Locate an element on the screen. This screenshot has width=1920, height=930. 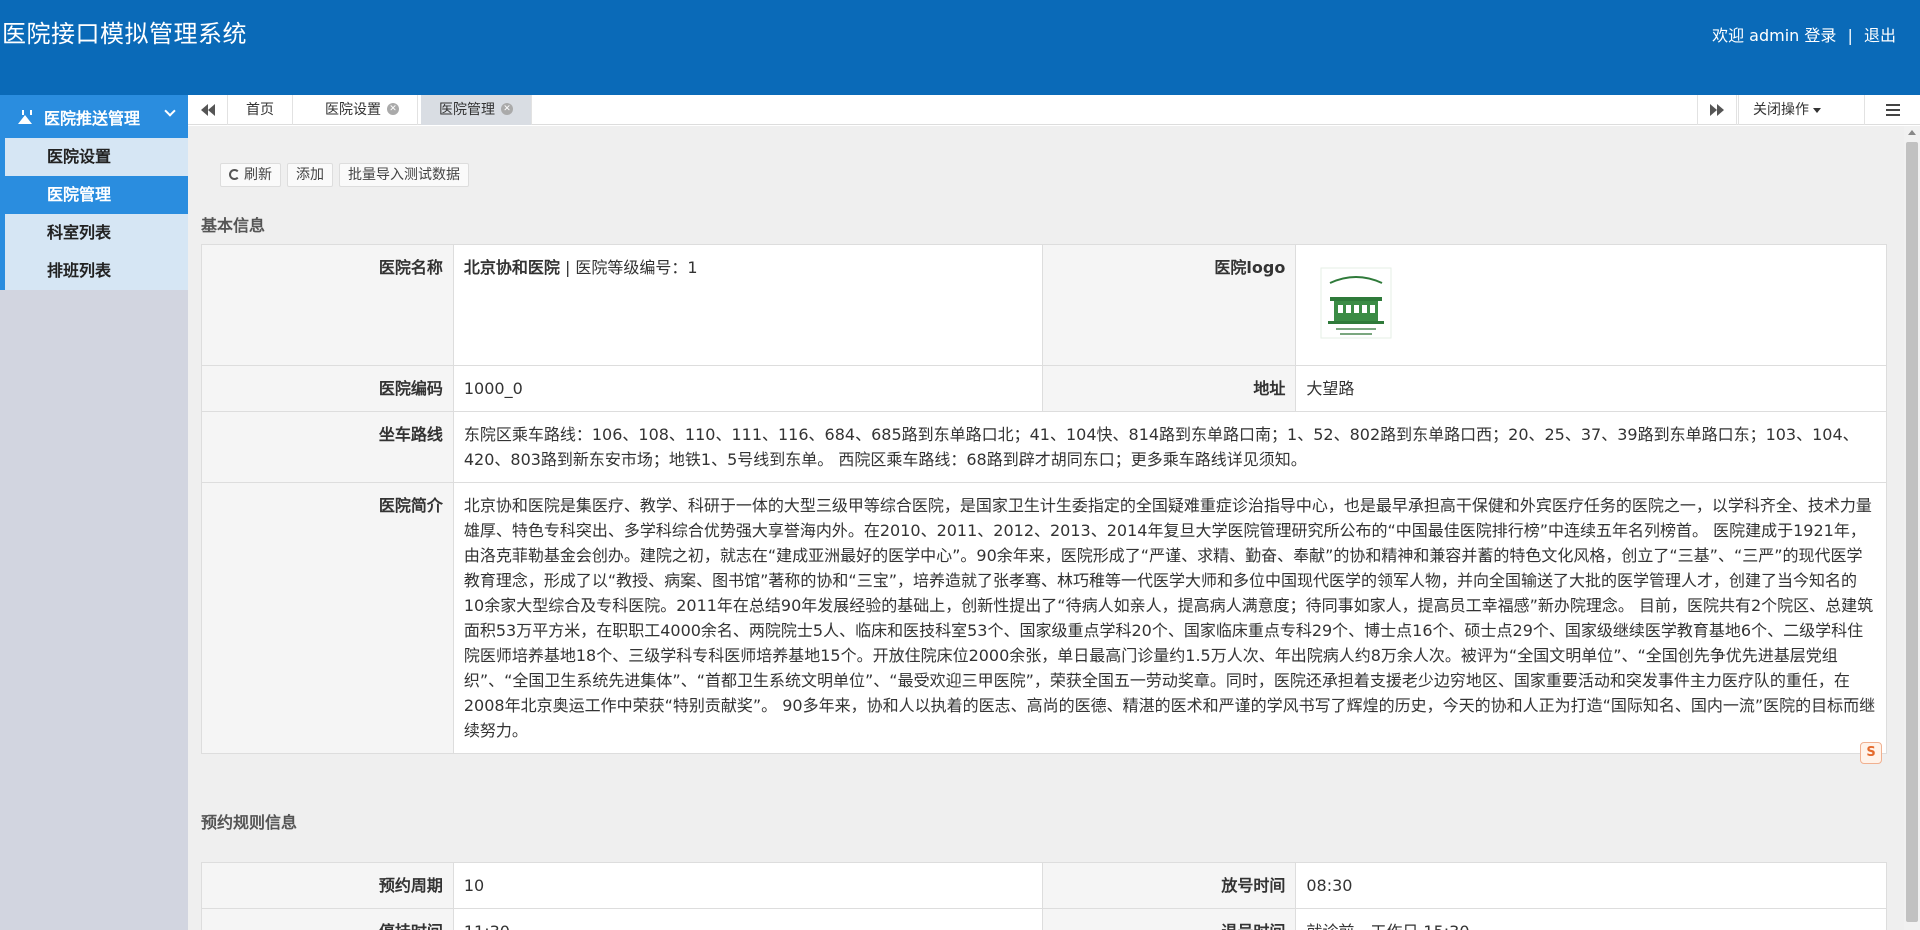
close-operations-dropdown: 关闭操作 is located at coordinates (1786, 110).